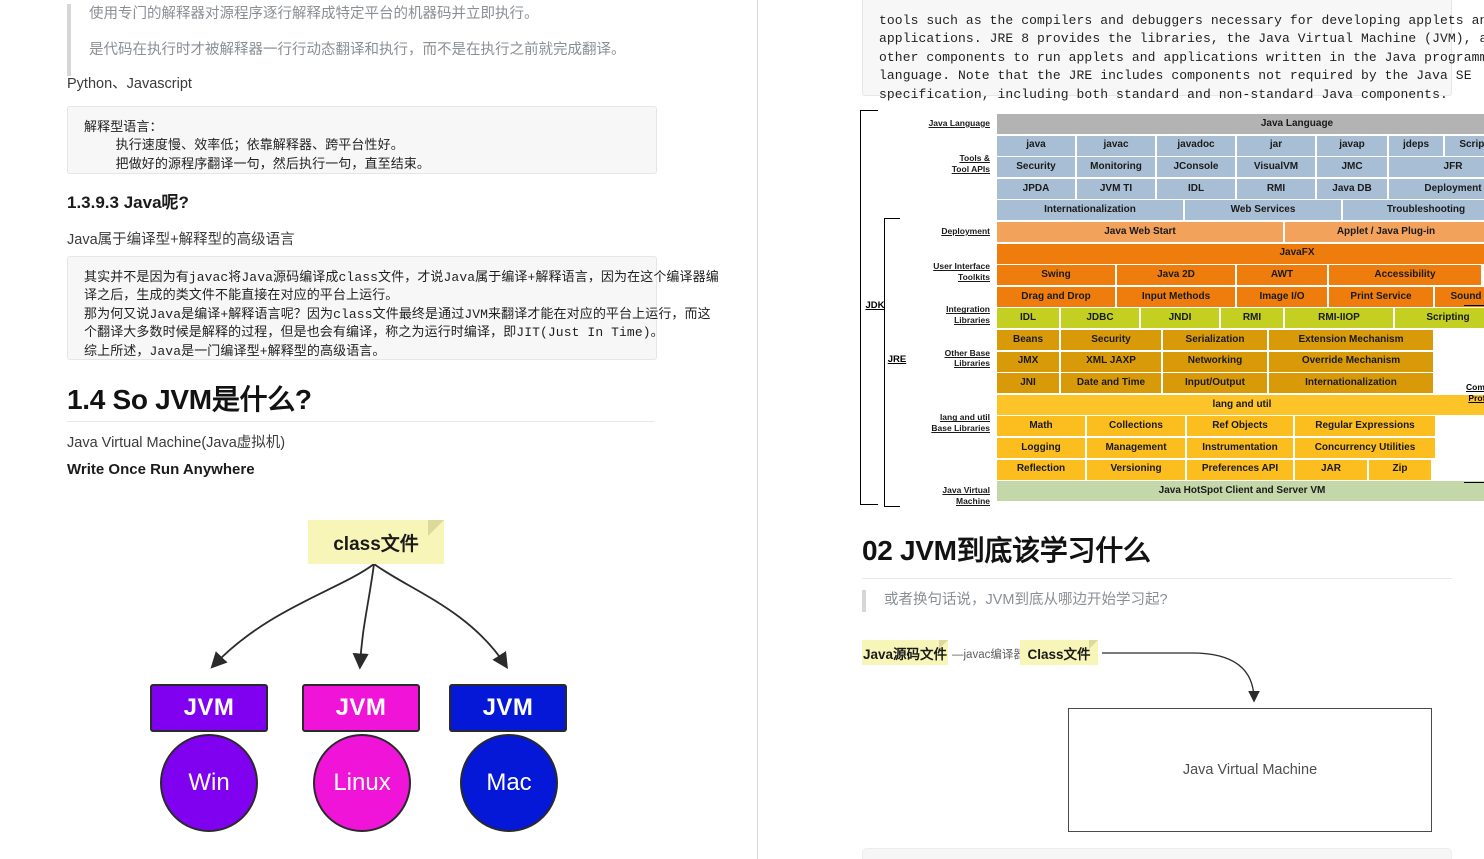 The width and height of the screenshot is (1484, 859). What do you see at coordinates (376, 544) in the screenshot?
I see `class-file-label: class文件` at bounding box center [376, 544].